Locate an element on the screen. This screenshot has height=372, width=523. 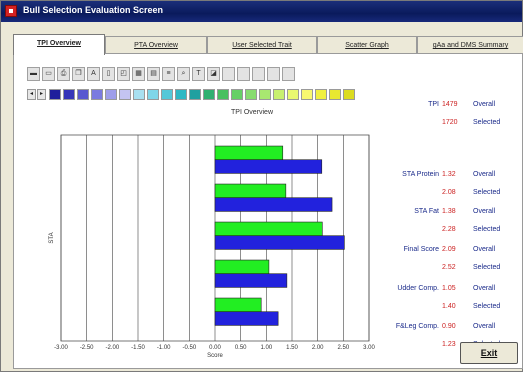
bar-overall-sta-fat is located at coordinates (250, 191).